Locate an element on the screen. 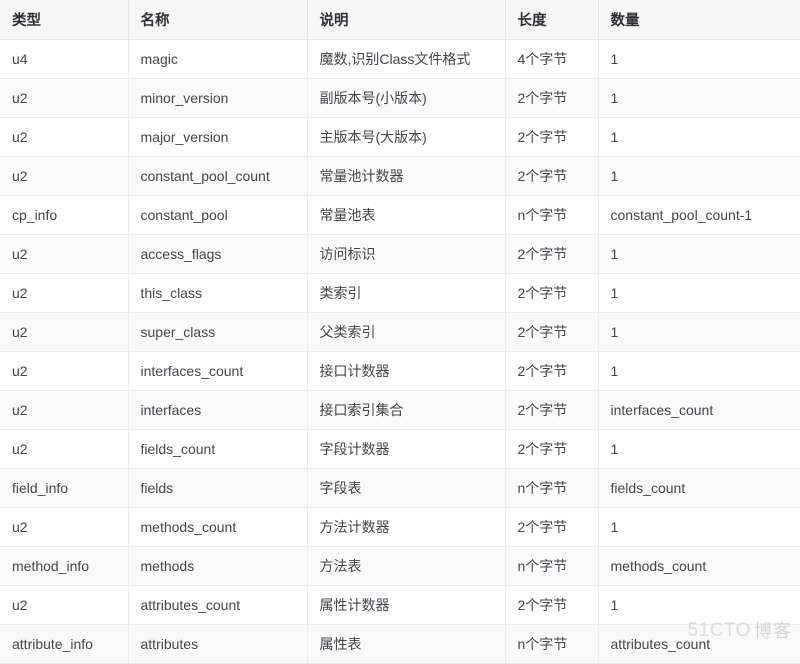 The width and height of the screenshot is (800, 664). cell-count: attributes_count is located at coordinates (699, 644).